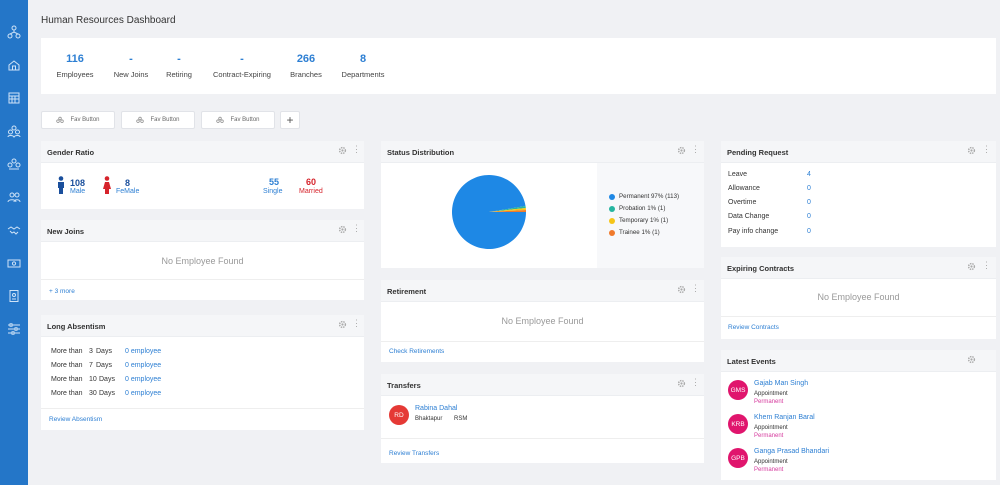 The width and height of the screenshot is (1000, 485). What do you see at coordinates (14, 263) in the screenshot?
I see `money-icon` at bounding box center [14, 263].